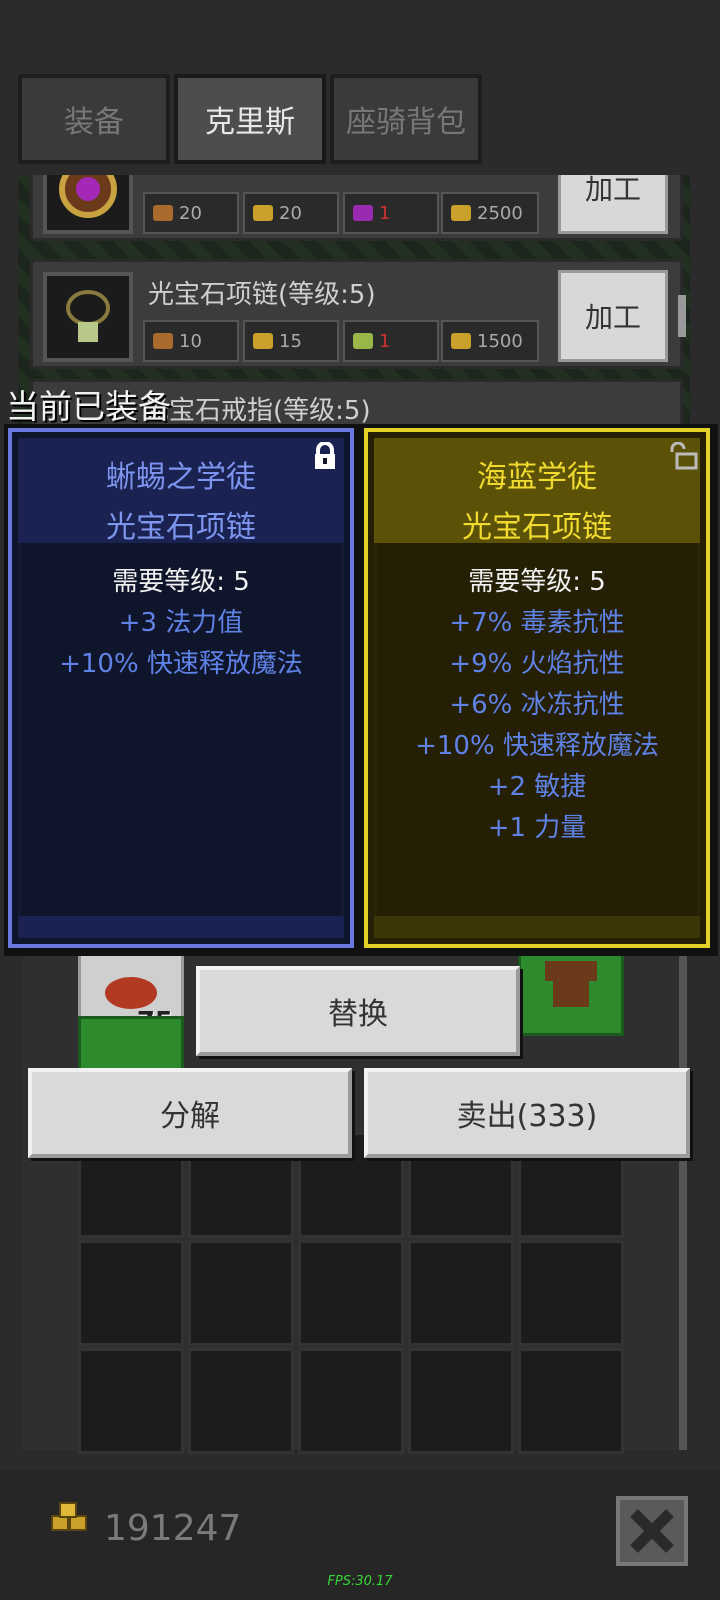 The height and width of the screenshot is (1600, 720). Describe the element at coordinates (537, 664) in the screenshot. I see `stat-line: +9% 火焰抗性` at that location.